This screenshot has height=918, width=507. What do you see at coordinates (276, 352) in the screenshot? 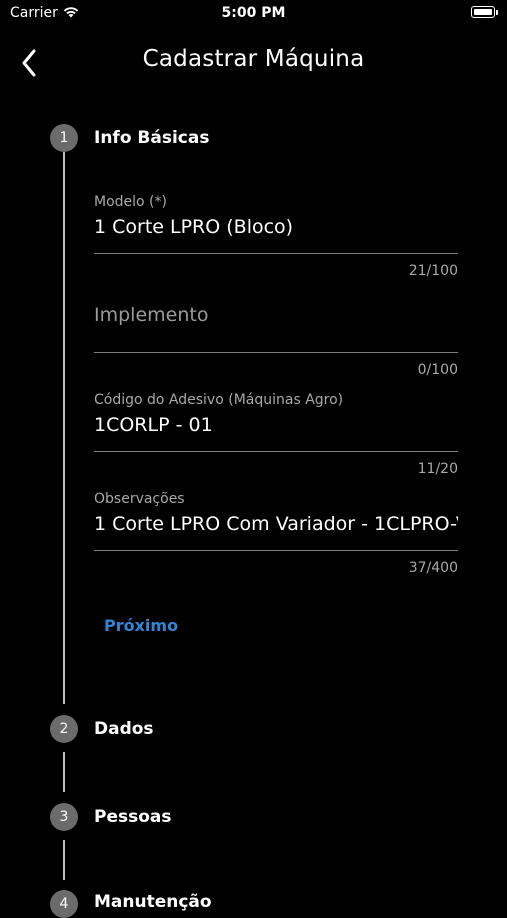
I see `implemento-underline` at bounding box center [276, 352].